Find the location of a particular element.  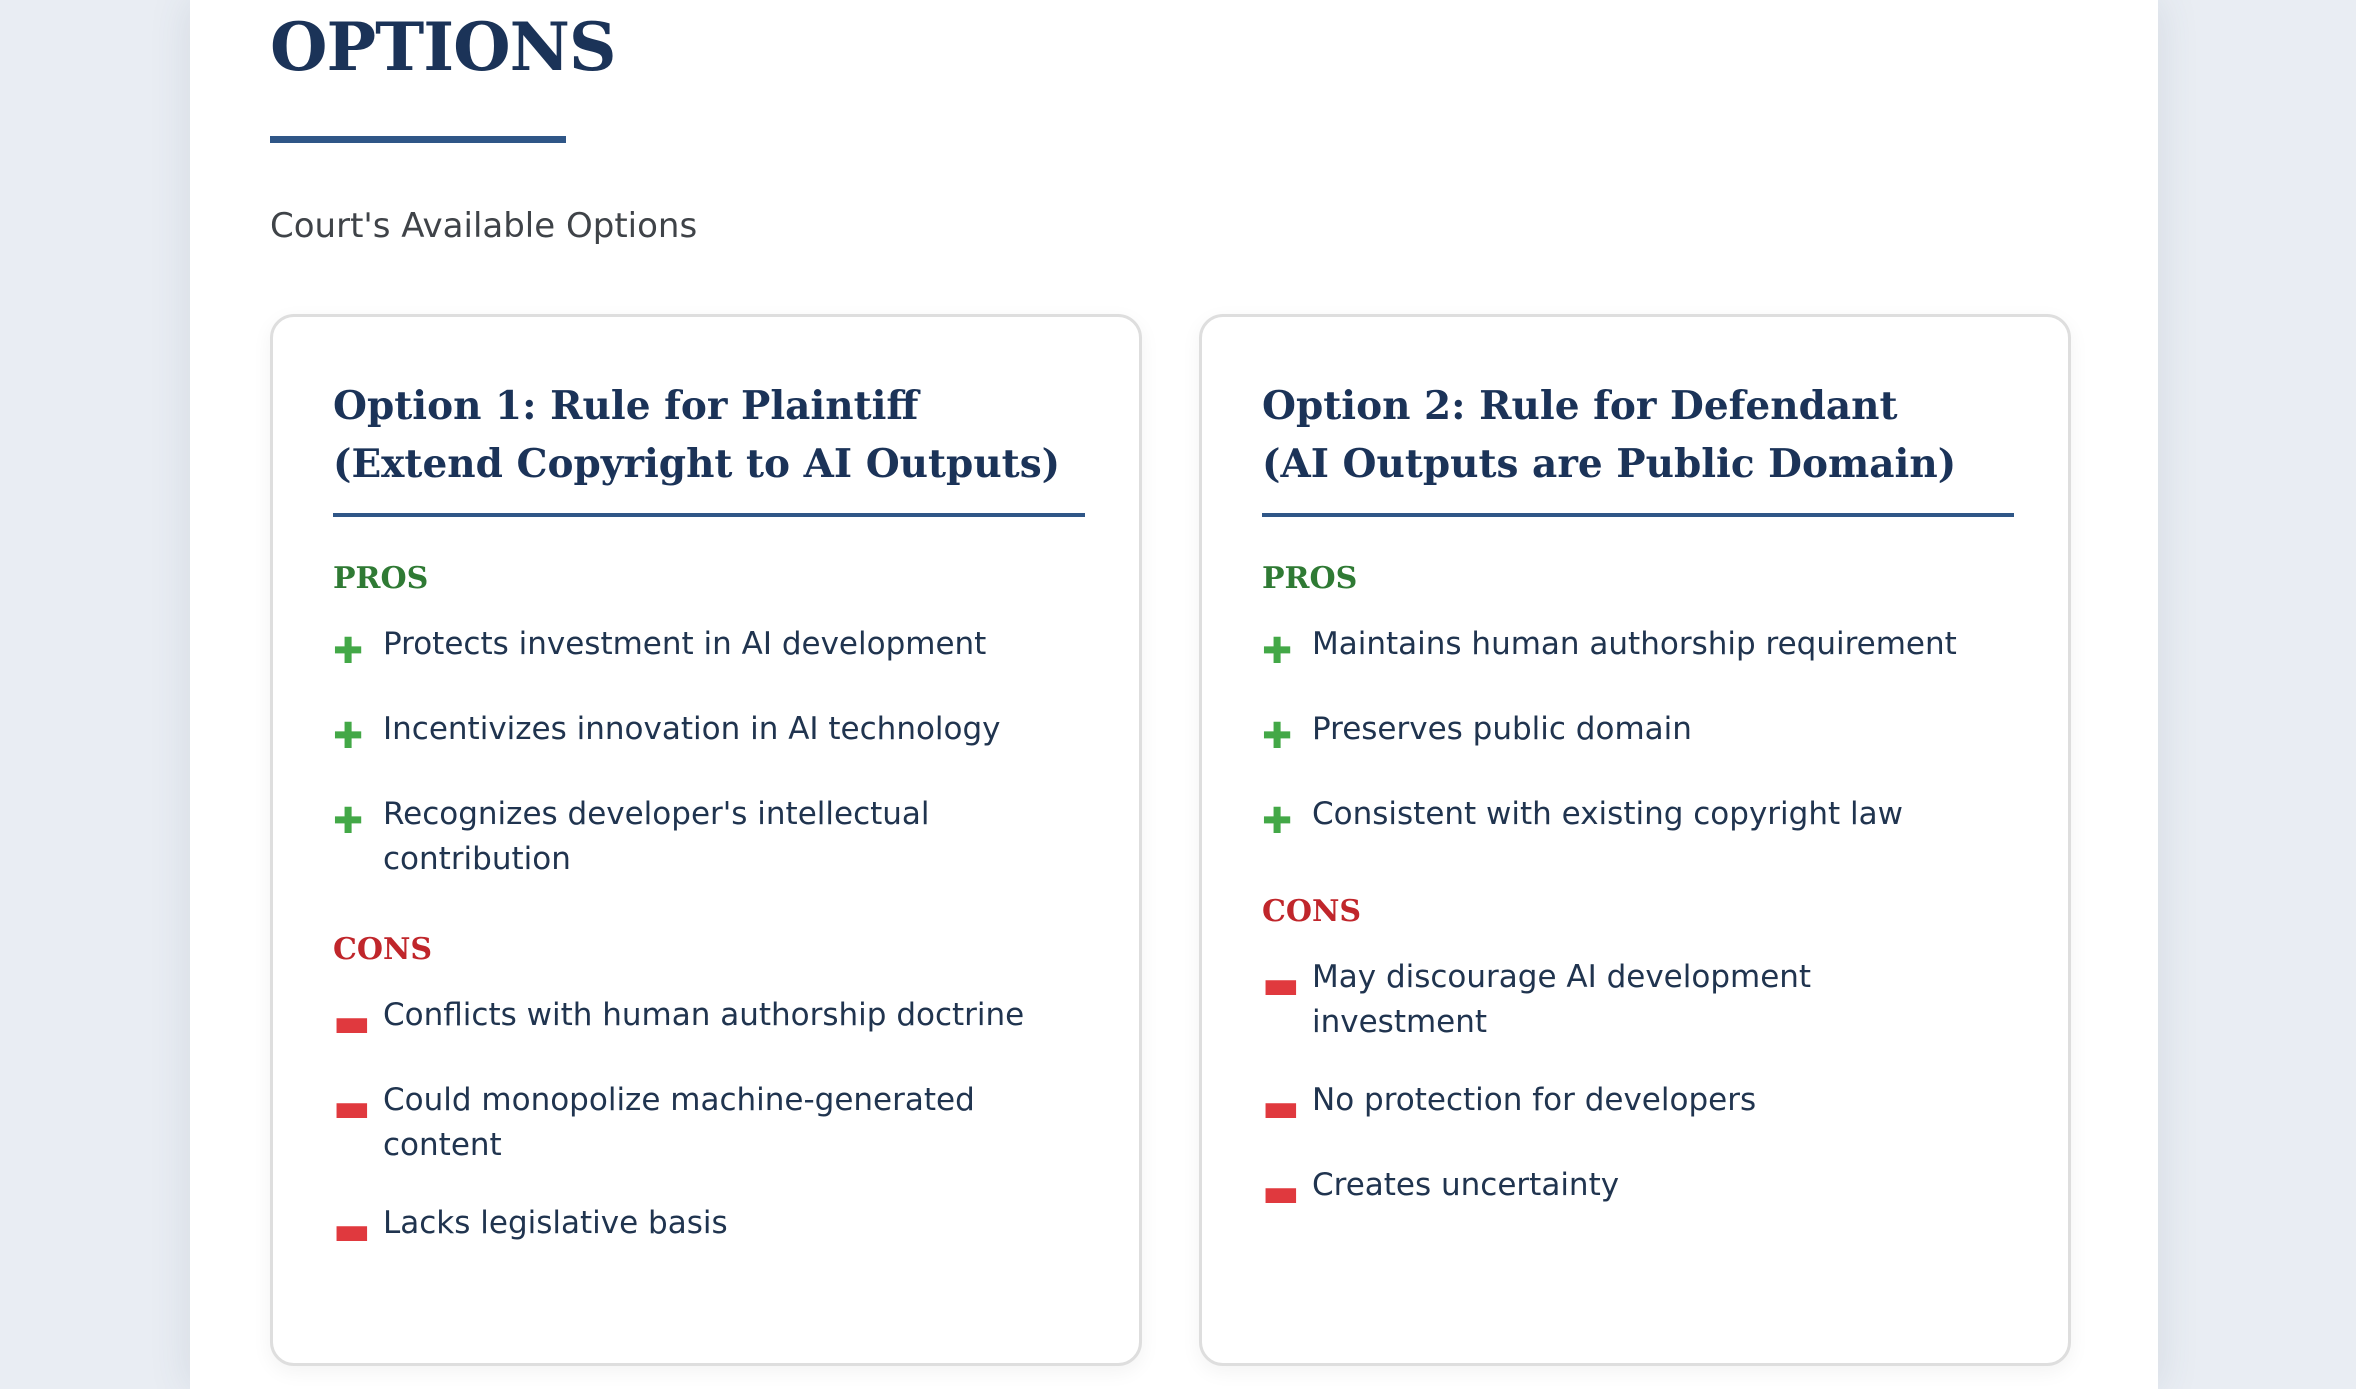

con-item-text: Lacks legislative basis is located at coordinates (555, 1223).